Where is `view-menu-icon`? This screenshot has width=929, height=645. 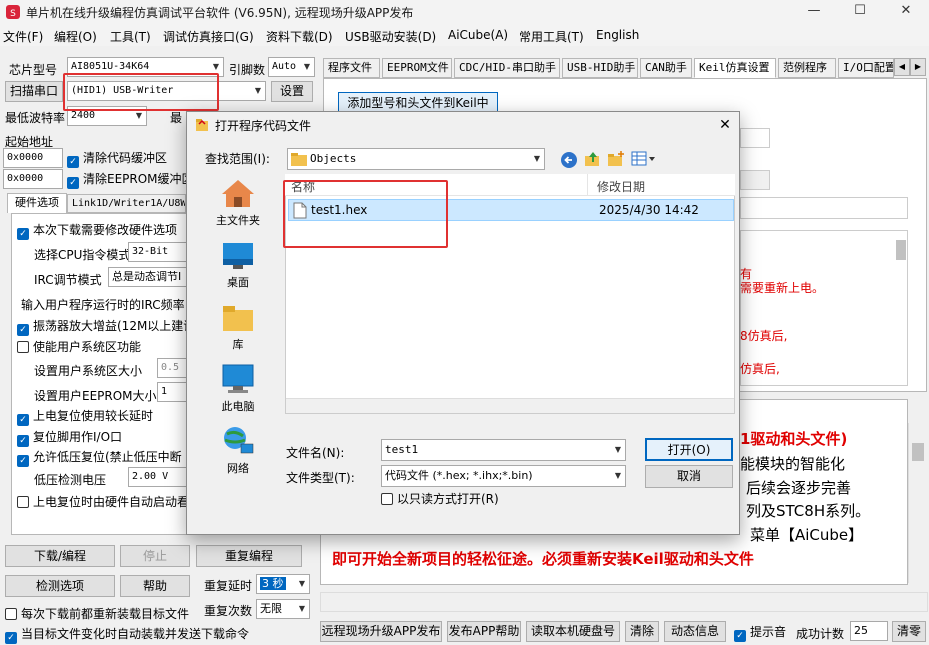 view-menu-icon is located at coordinates (644, 159).